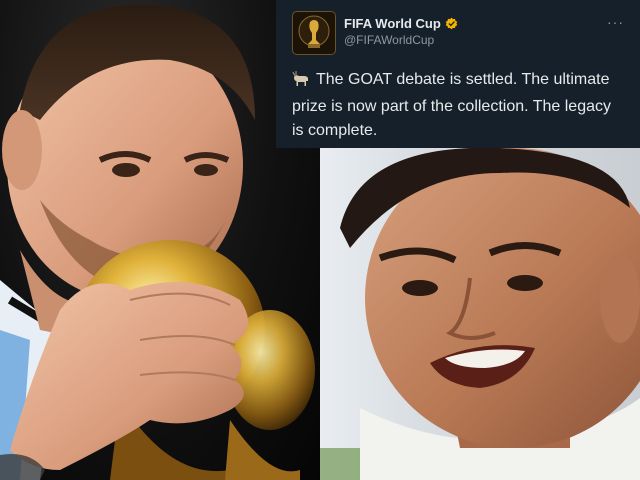  I want to click on tweet-header: FIFA World Cup @FIFAWorldCup, so click(458, 33).